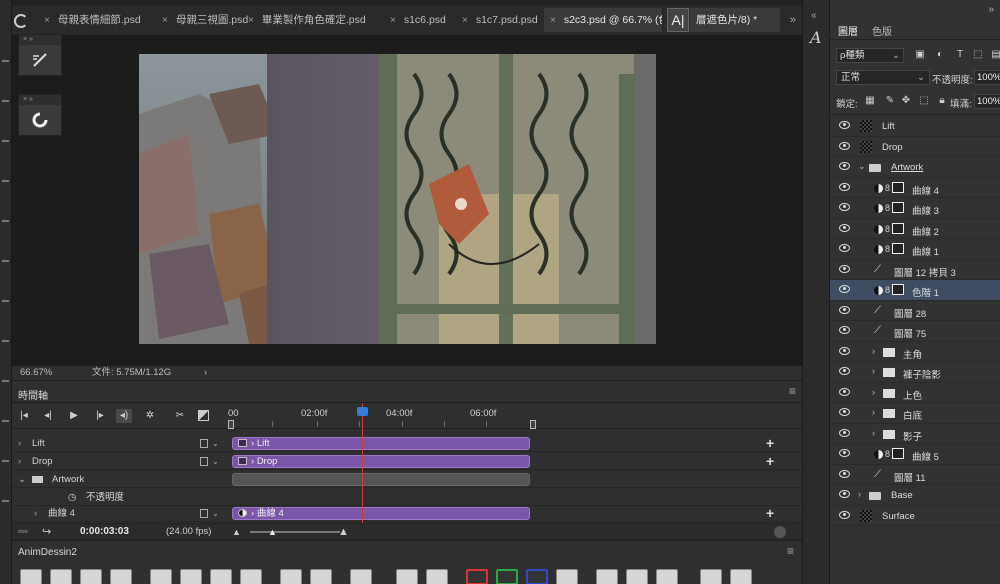 The height and width of the screenshot is (584, 1000). Describe the element at coordinates (915, 352) in the screenshot. I see `layer-row: › 主角` at that location.